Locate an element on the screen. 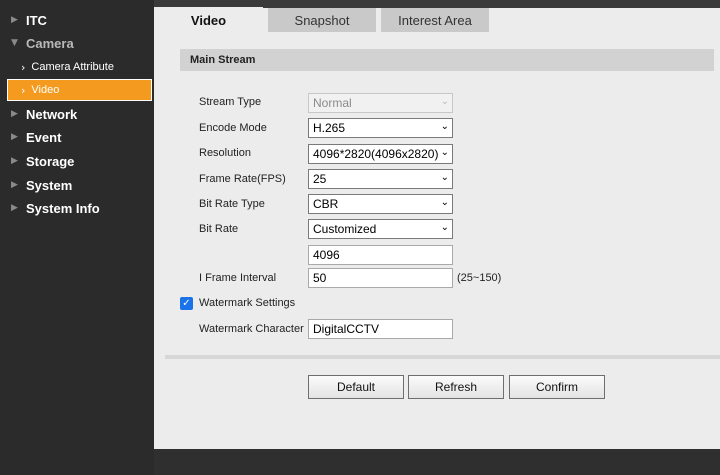 The image size is (720, 475). watermark-character-label: Watermark Character is located at coordinates (251, 329).